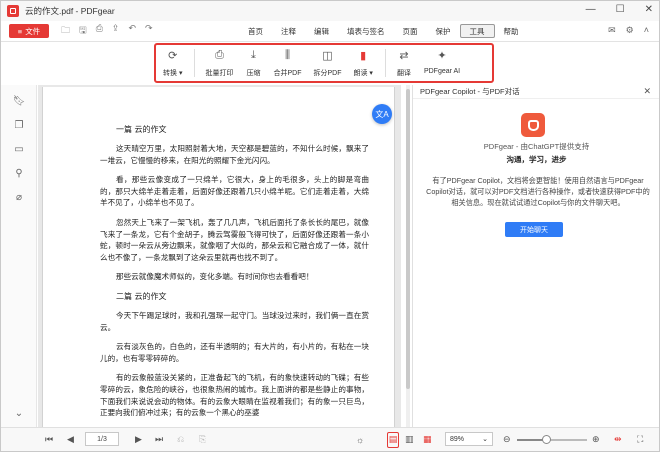 Image resolution: width=660 pixels, height=452 pixels. What do you see at coordinates (19, 149) in the screenshot?
I see `comments-icon: ▭` at bounding box center [19, 149].